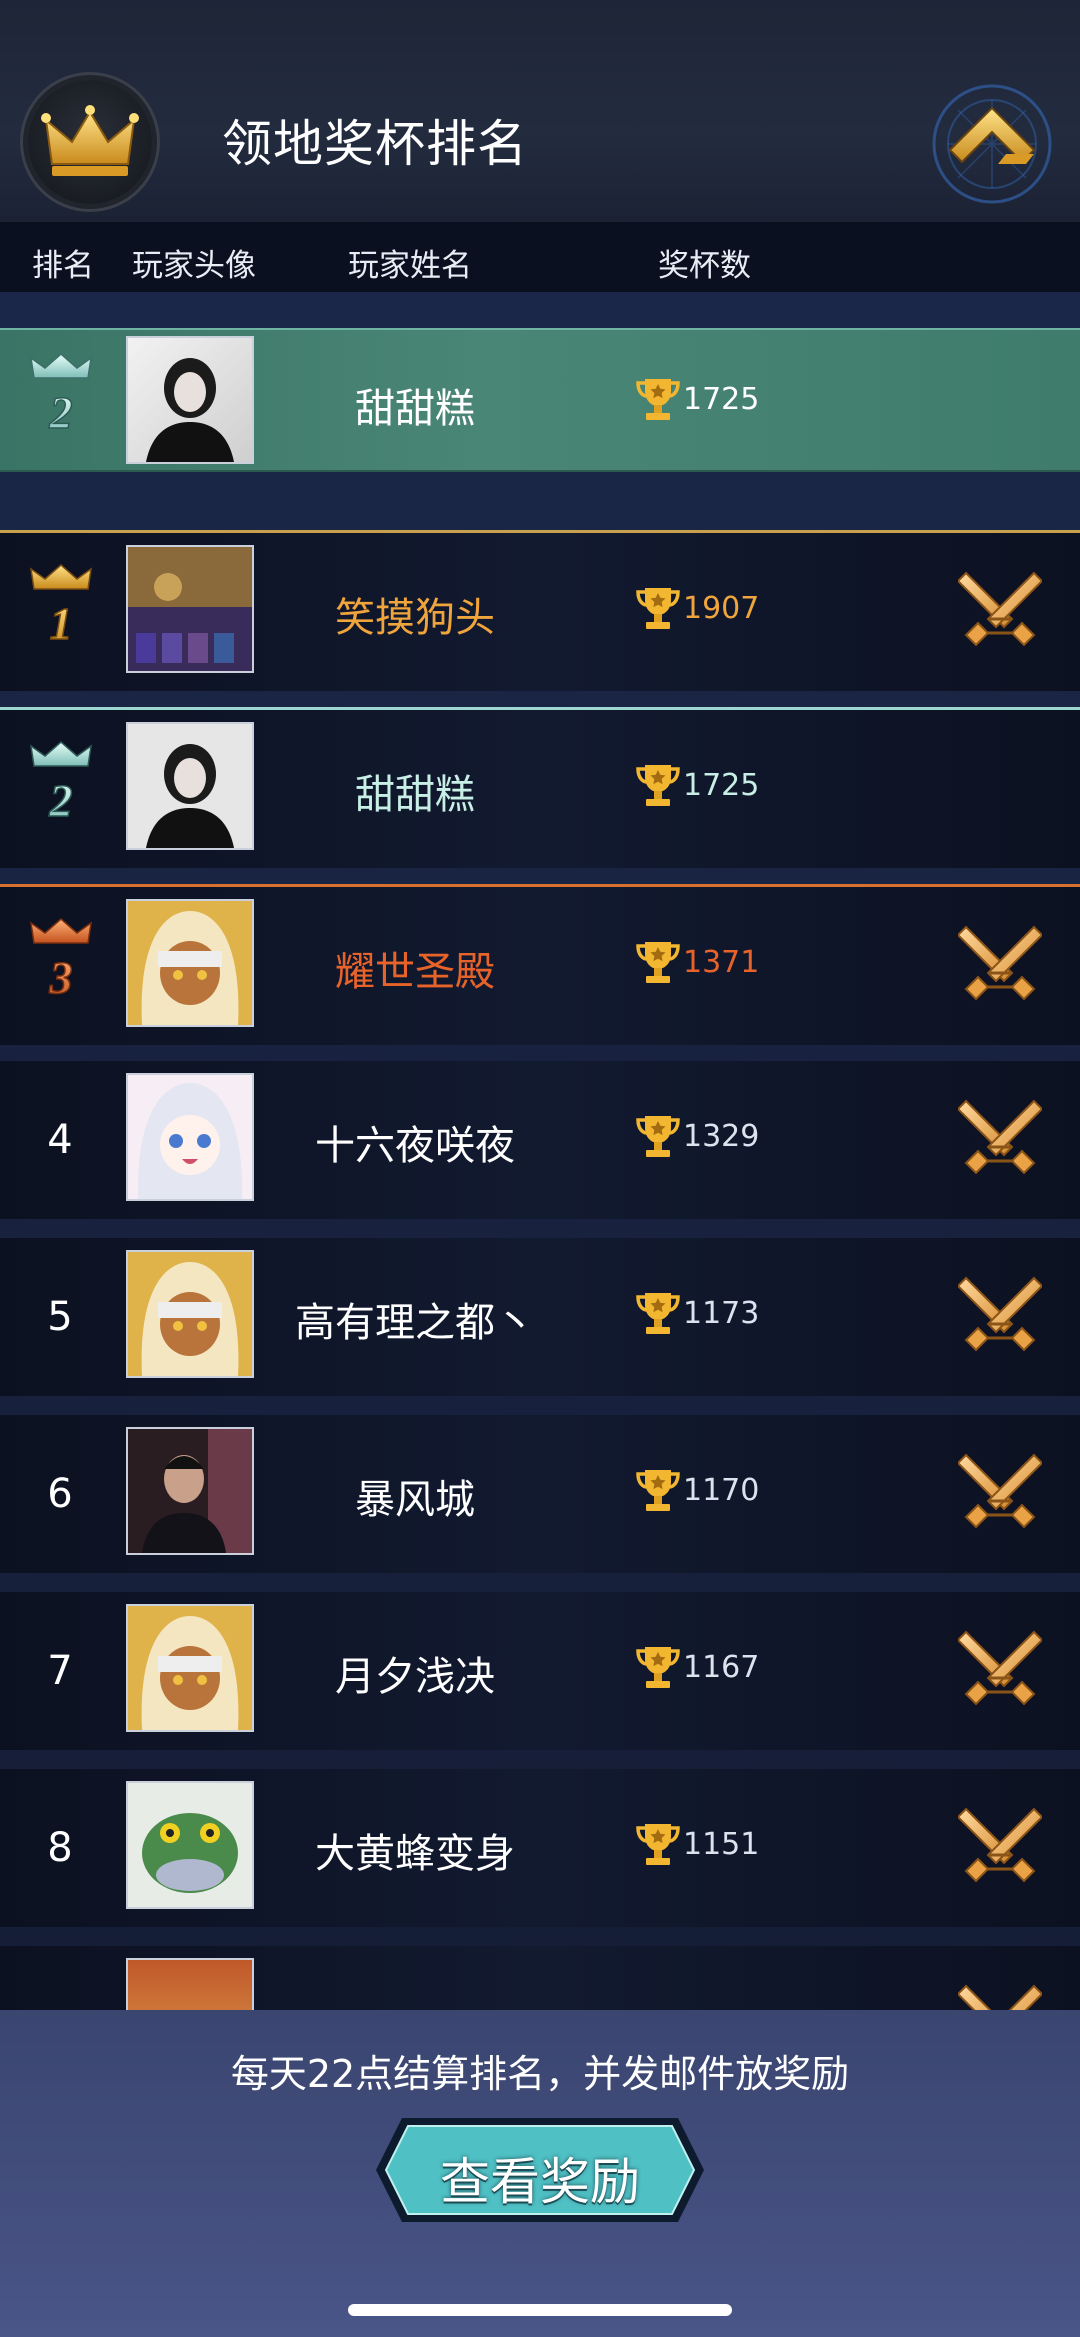 The image size is (1080, 2337). Describe the element at coordinates (721, 1667) in the screenshot. I see `trophy-count: 1167` at that location.